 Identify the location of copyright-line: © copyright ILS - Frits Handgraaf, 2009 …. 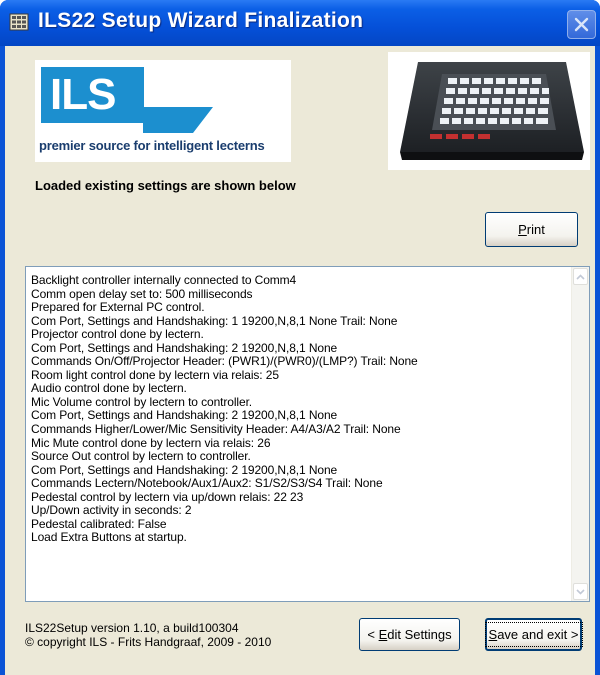
(148, 642).